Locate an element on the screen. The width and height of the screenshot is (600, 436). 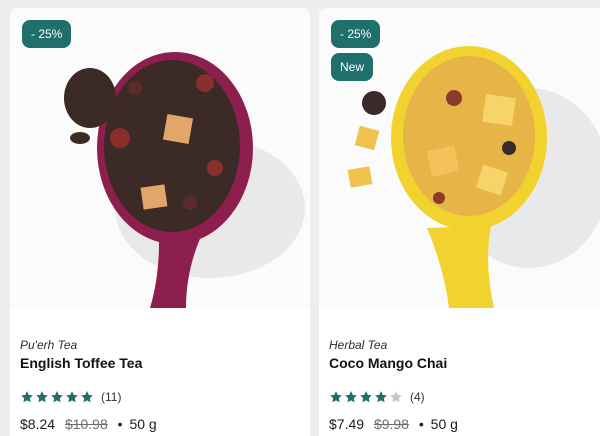
original-price: $10.98 is located at coordinates (86, 424).